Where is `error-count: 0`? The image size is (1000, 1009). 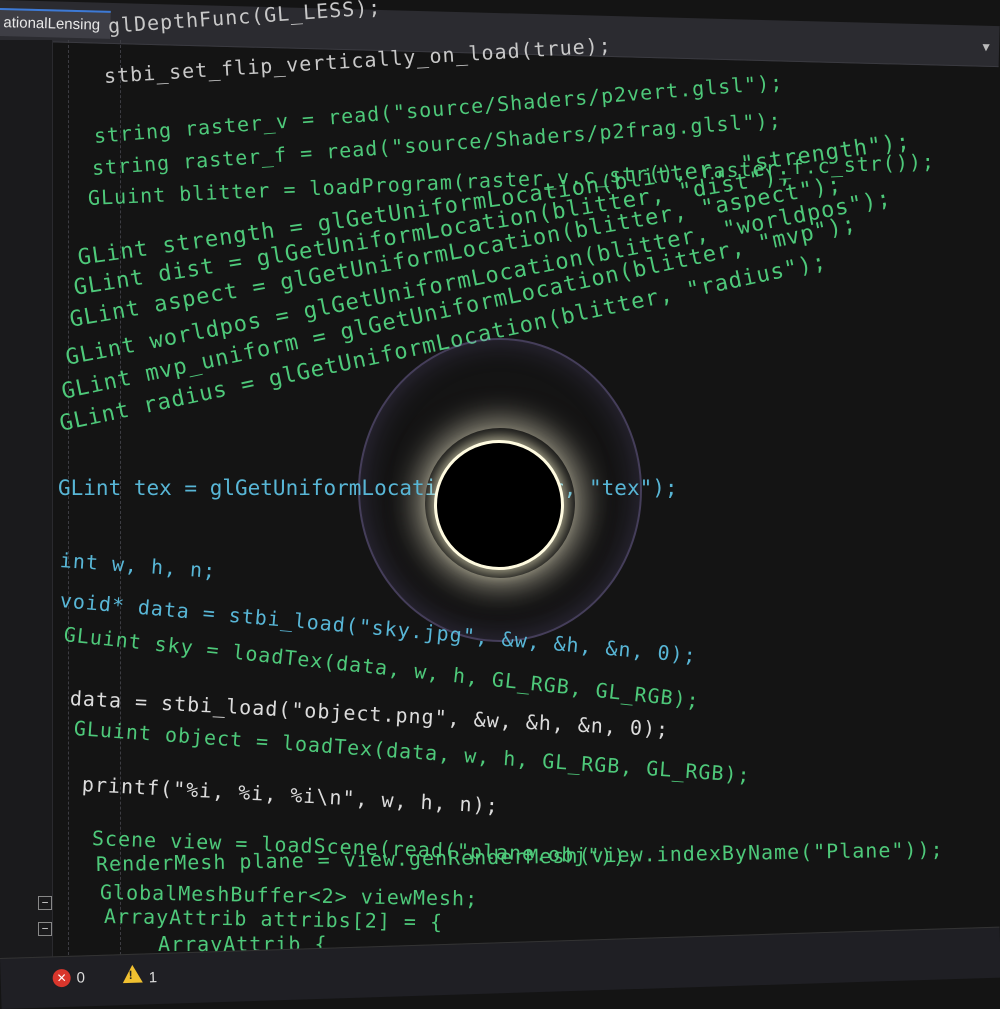 error-count: 0 is located at coordinates (80, 977).